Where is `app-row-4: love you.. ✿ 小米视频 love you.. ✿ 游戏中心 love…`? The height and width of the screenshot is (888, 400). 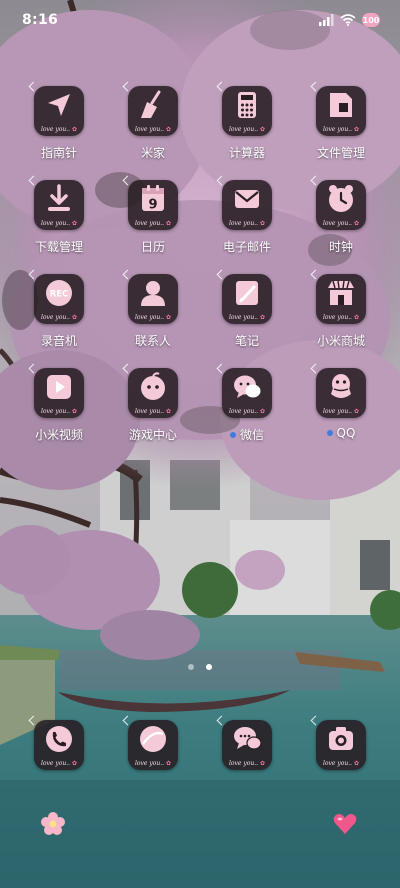 app-row-4: love you.. ✿ 小米视频 love you.. ✿ 游戏中心 love… is located at coordinates (200, 415).